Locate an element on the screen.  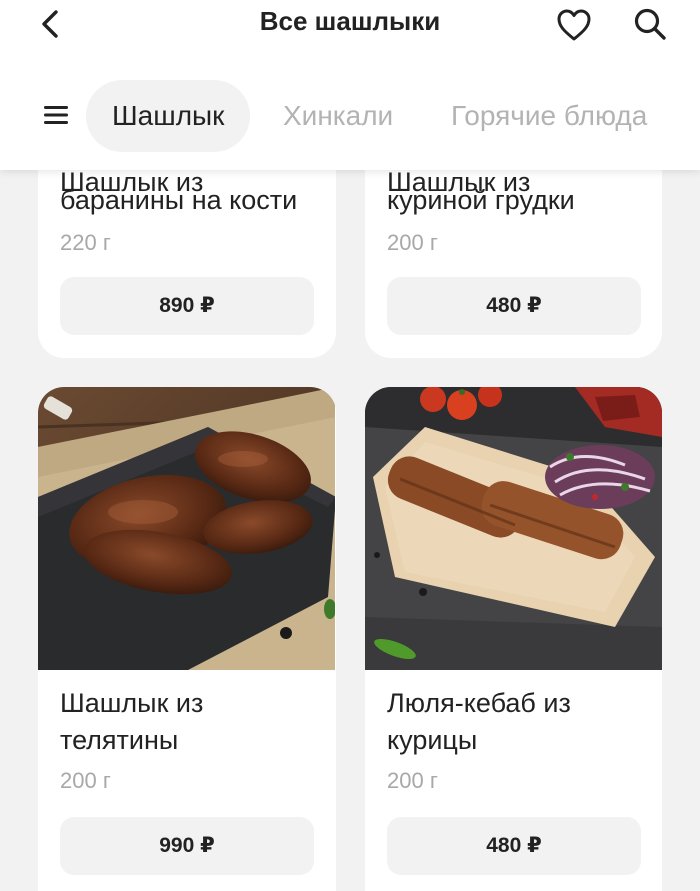
product-name-line1: Шашлык из is located at coordinates (132, 703).